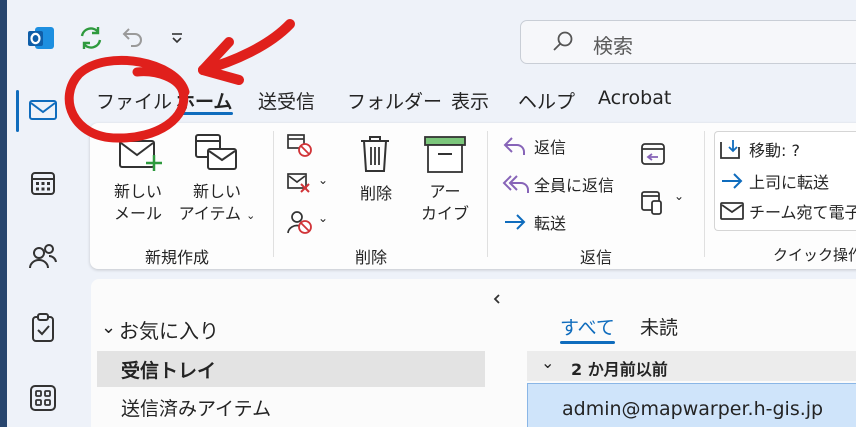 Image resolution: width=856 pixels, height=427 pixels. I want to click on background-window-edge, so click(3, 213).